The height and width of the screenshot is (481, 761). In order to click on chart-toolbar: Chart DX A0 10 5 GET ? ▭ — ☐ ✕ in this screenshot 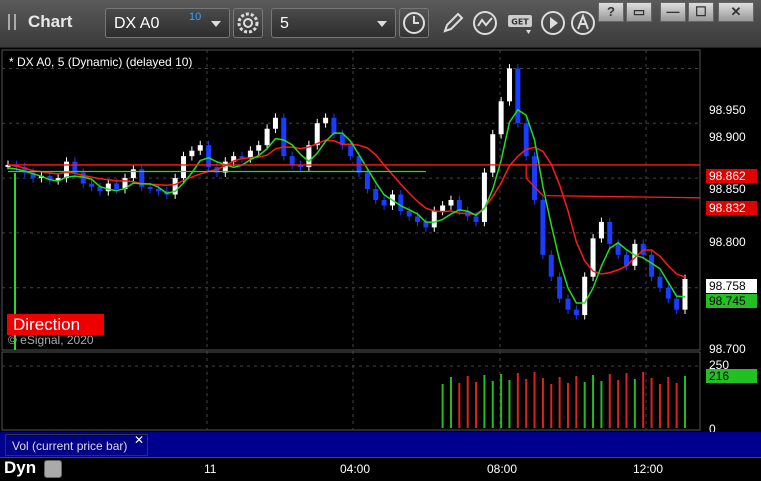, I will do `click(380, 24)`.